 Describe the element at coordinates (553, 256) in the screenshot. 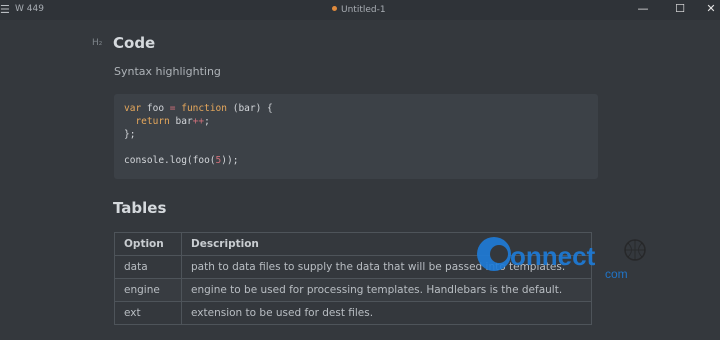

I see `svg-text: onnect` at that location.